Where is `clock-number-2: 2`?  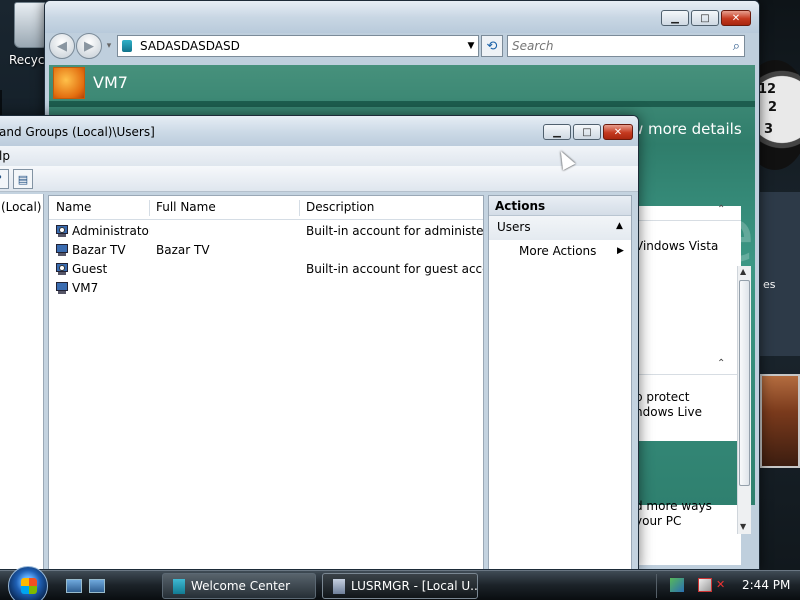 clock-number-2: 2 is located at coordinates (773, 107).